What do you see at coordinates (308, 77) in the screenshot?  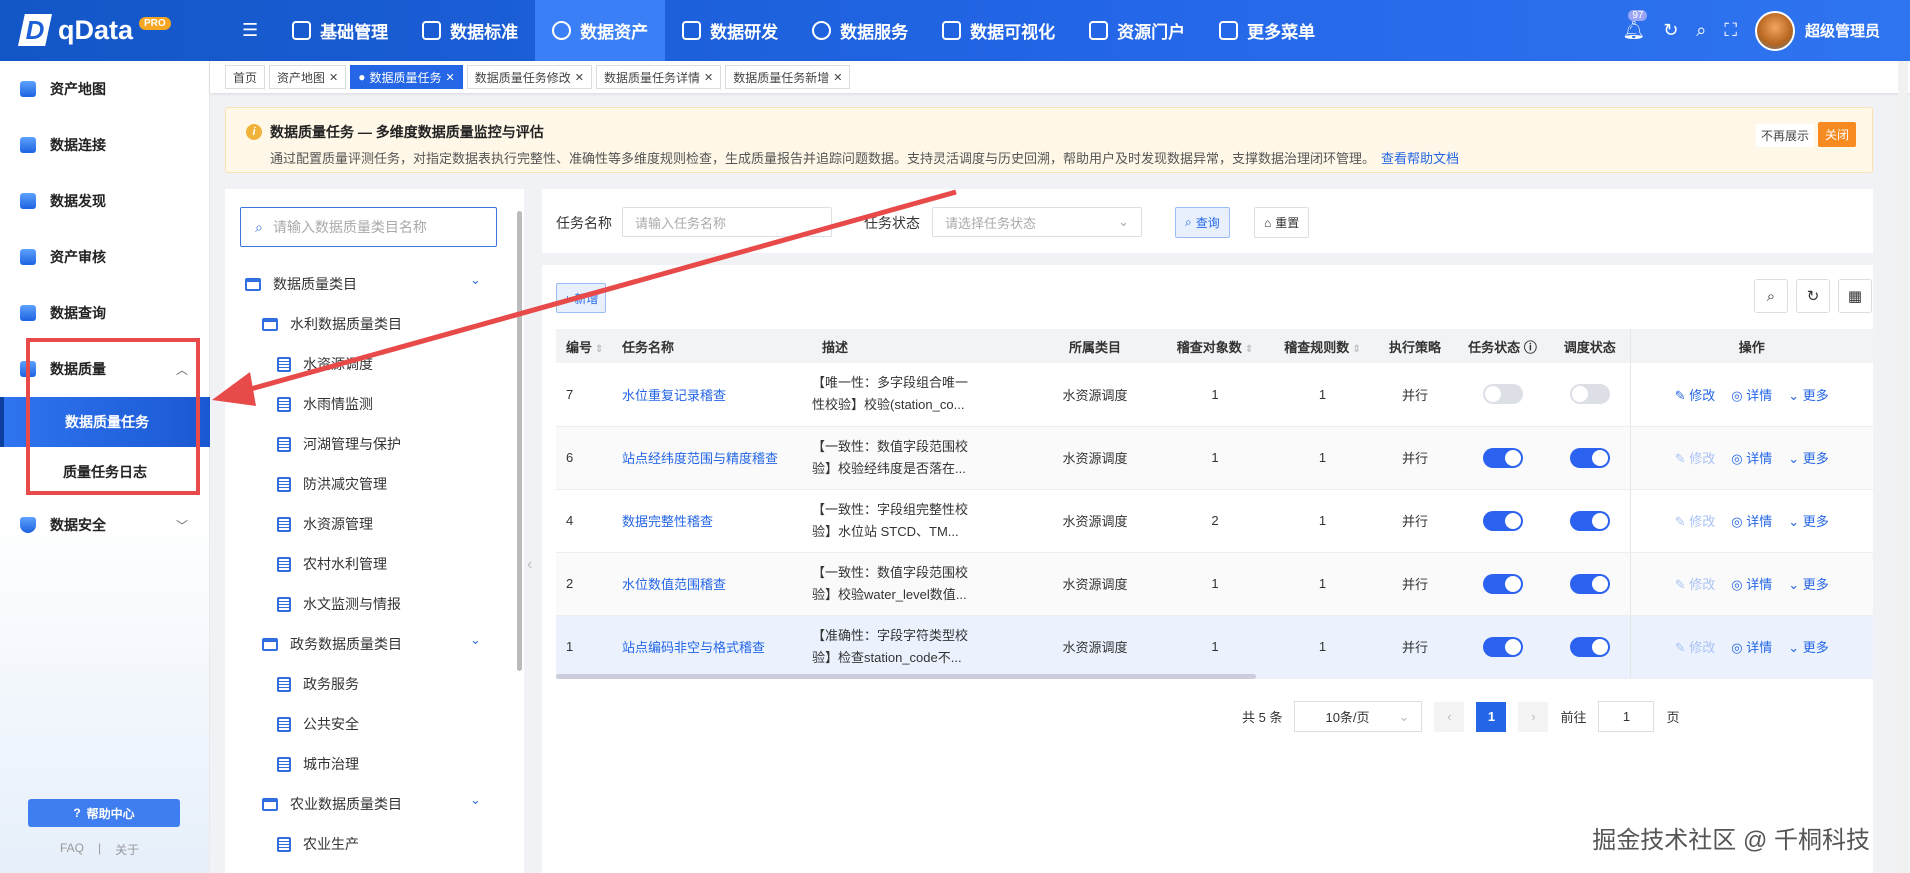 I see `tab: 资产地图 ✕` at bounding box center [308, 77].